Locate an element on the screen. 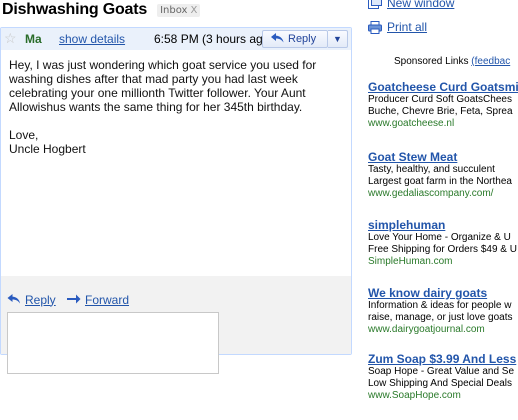 This screenshot has height=420, width=518. star-icon: ☆ is located at coordinates (10, 38).